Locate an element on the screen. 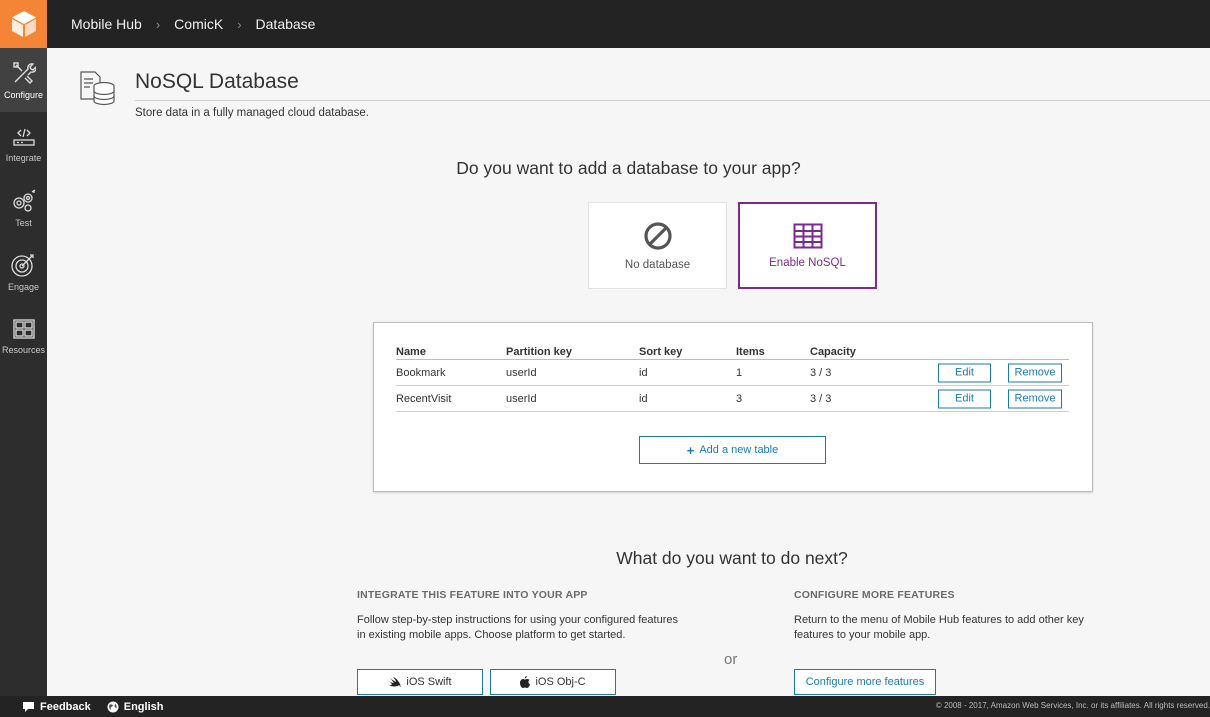 The height and width of the screenshot is (717, 1210). sidebar-item-integrate: Integrate is located at coordinates (23, 144).